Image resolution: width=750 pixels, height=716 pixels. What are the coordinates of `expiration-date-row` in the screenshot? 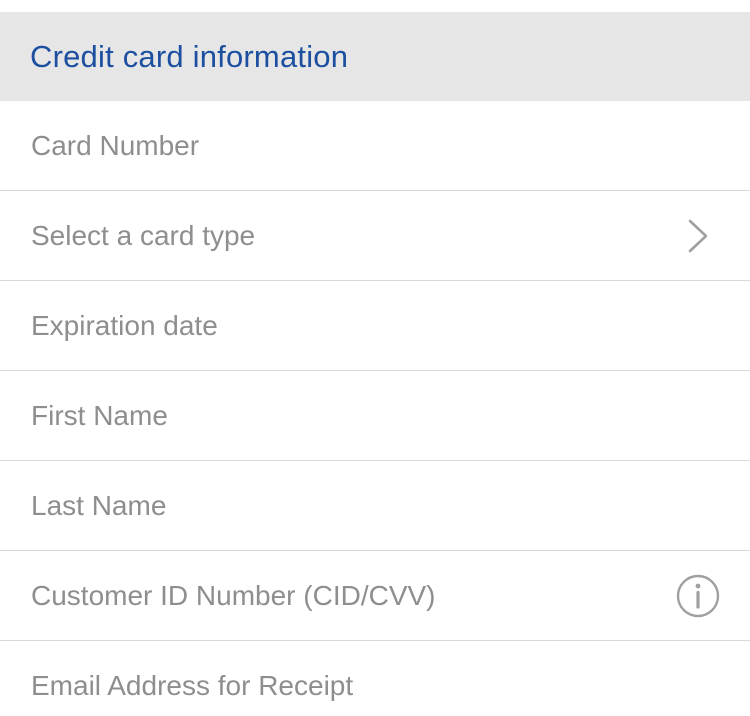 It's located at (375, 326).